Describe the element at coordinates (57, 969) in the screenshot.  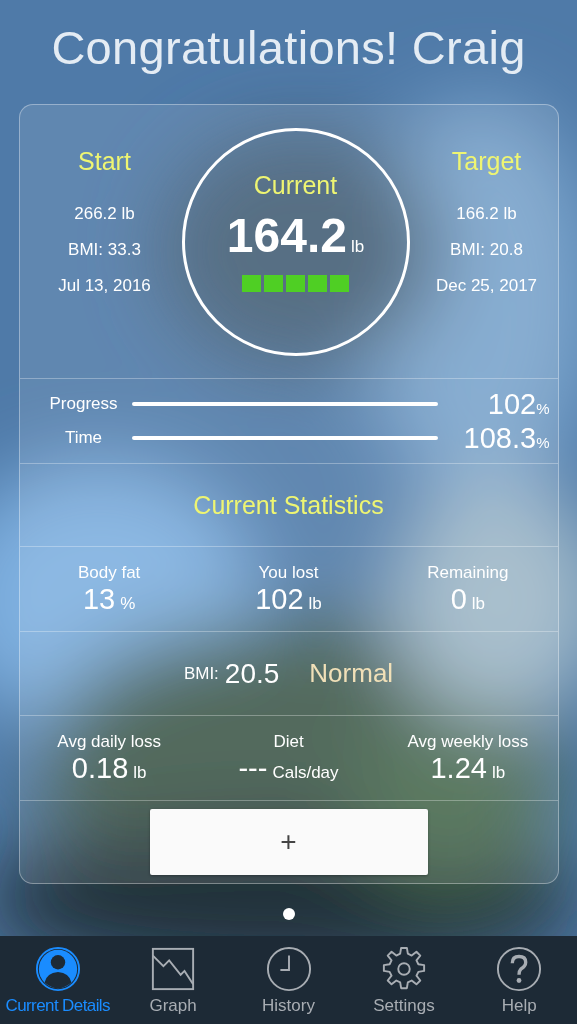
I see `person-icon` at that location.